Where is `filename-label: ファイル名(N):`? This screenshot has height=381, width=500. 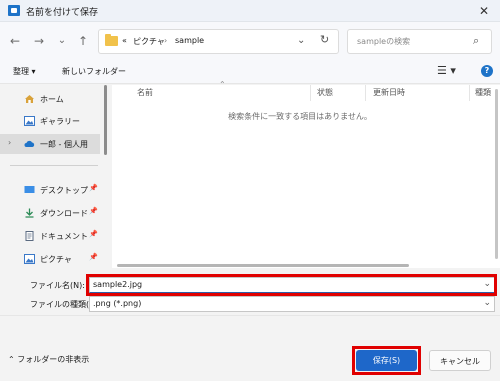 filename-label: ファイル名(N): is located at coordinates (57, 285).